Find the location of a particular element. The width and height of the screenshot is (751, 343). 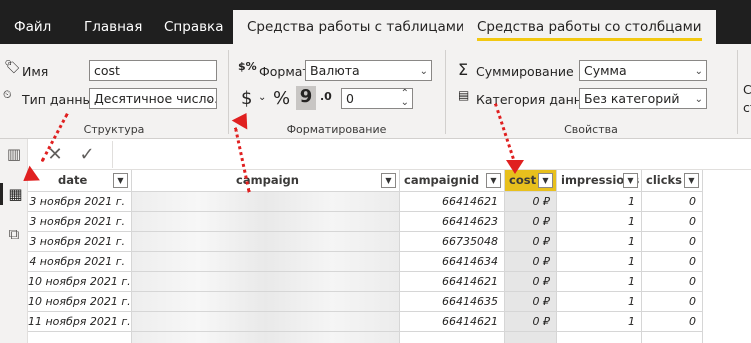

group-label-formatting: Форматирование is located at coordinates (336, 129).